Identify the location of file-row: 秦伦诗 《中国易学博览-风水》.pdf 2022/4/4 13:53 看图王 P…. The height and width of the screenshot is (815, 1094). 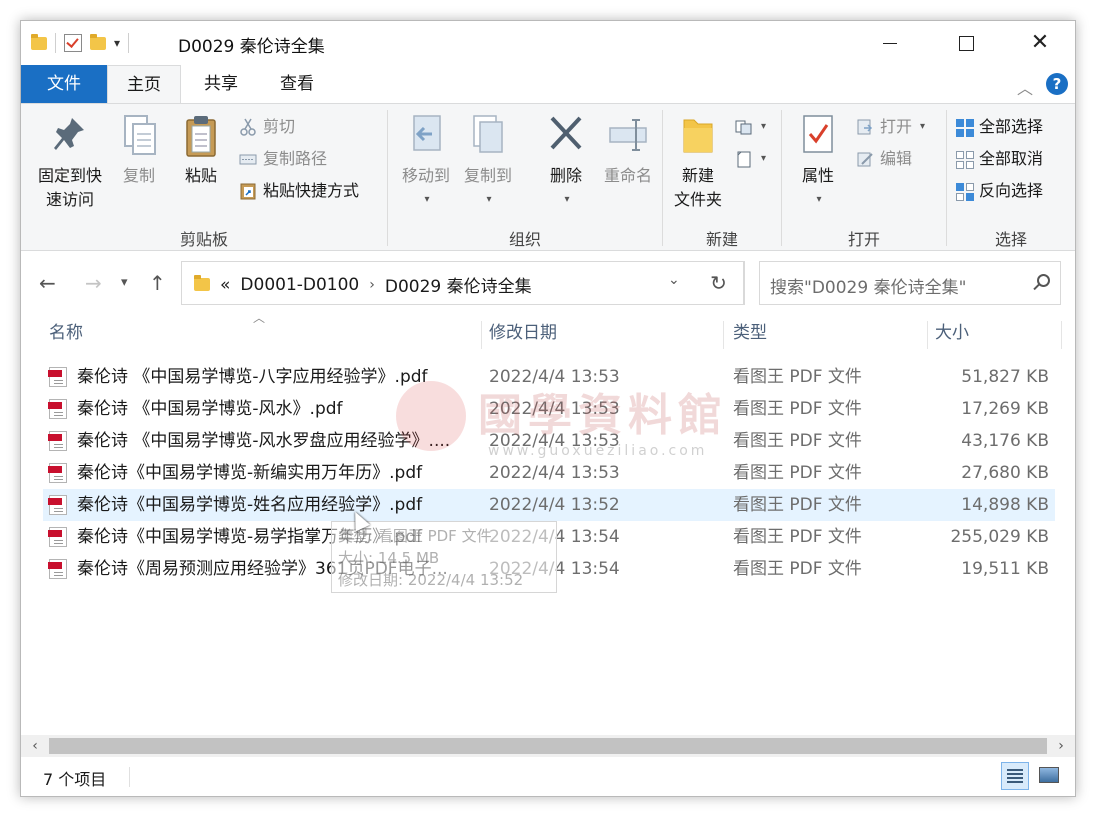
(549, 409).